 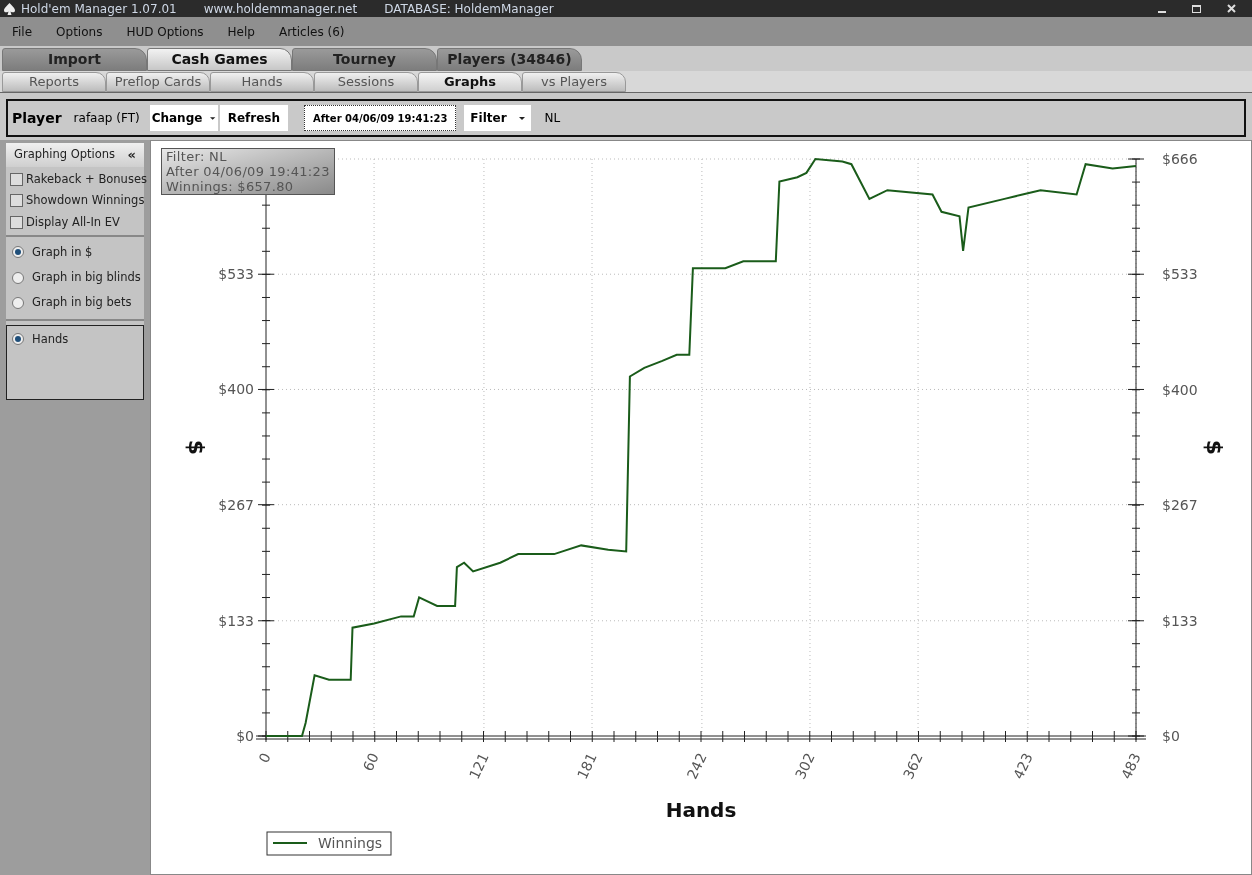 I want to click on main-tab: Import, so click(x=74, y=59).